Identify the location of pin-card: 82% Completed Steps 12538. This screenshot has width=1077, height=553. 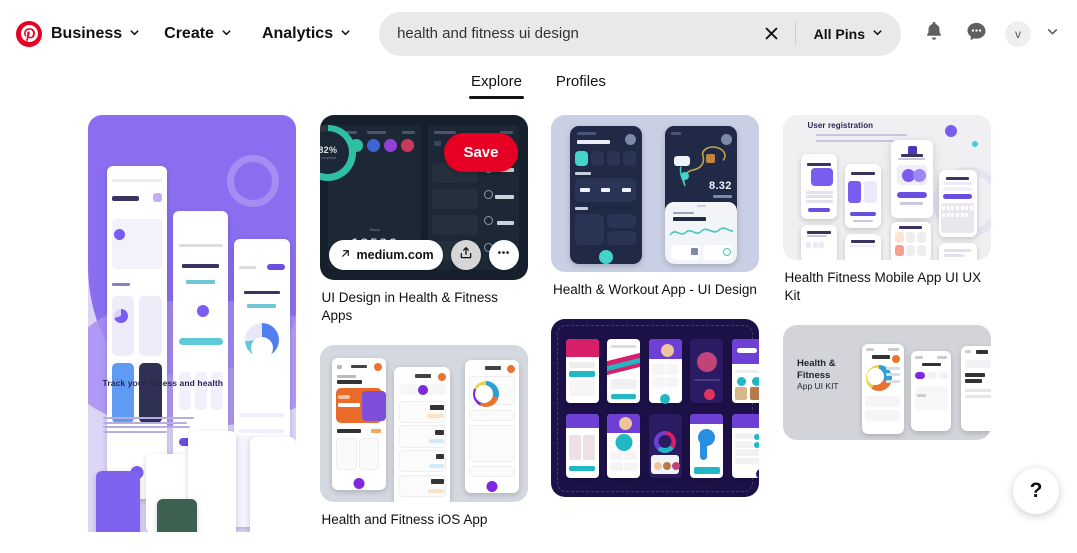
(423, 220).